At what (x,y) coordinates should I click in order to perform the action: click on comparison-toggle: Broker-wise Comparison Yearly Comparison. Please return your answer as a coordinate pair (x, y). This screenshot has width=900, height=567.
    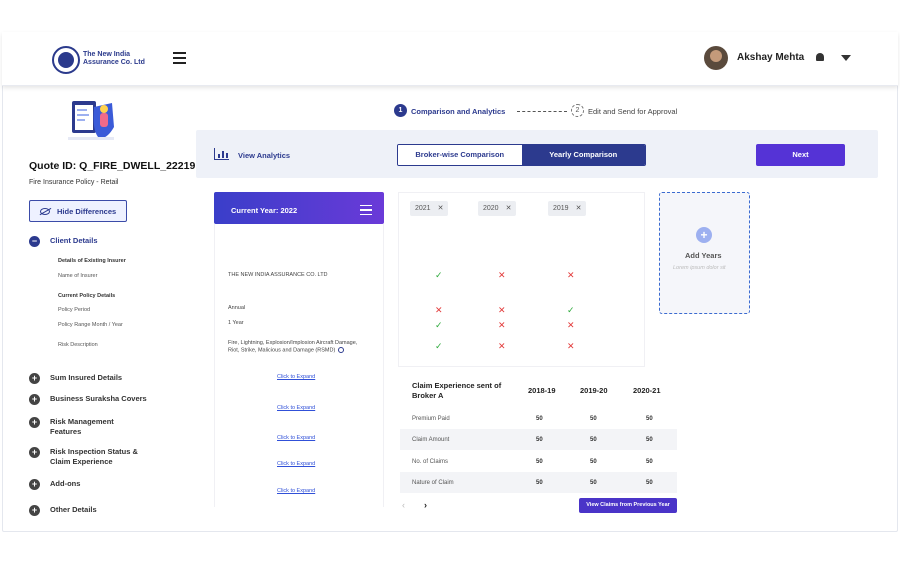
    Looking at the image, I should click on (521, 155).